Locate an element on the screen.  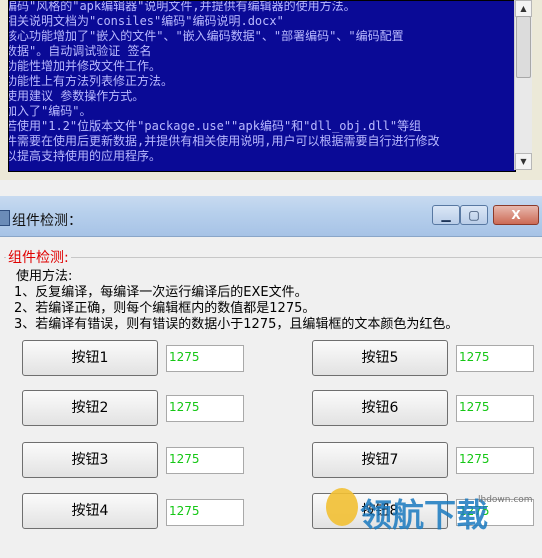
scroll-up-icon: ▲ is located at coordinates (523, 8).